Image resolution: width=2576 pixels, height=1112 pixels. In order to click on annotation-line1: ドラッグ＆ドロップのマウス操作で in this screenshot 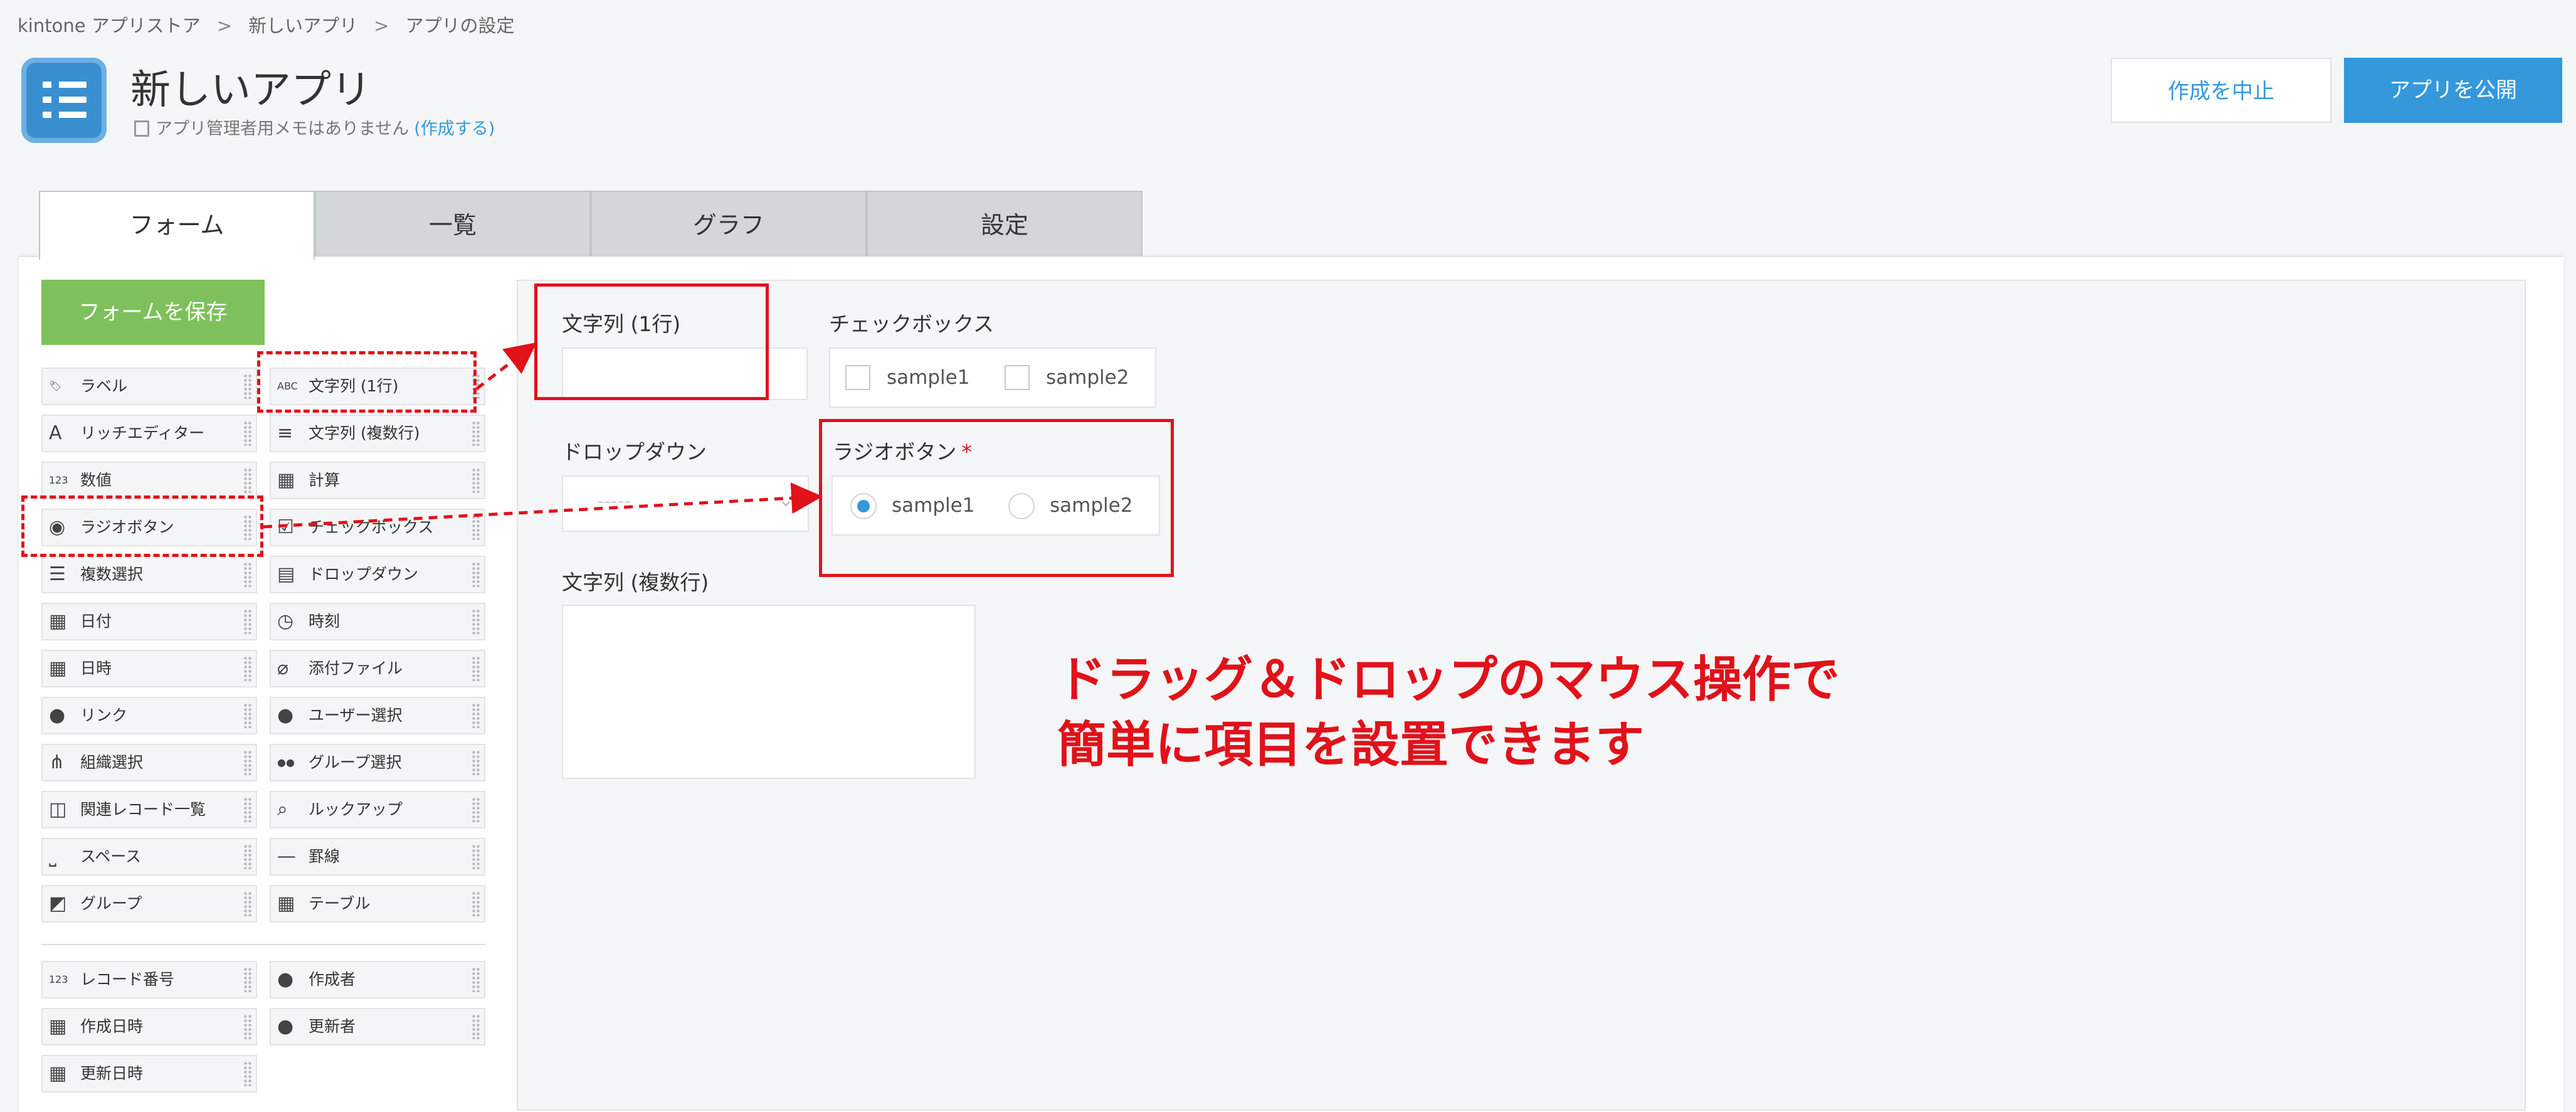, I will do `click(1448, 680)`.